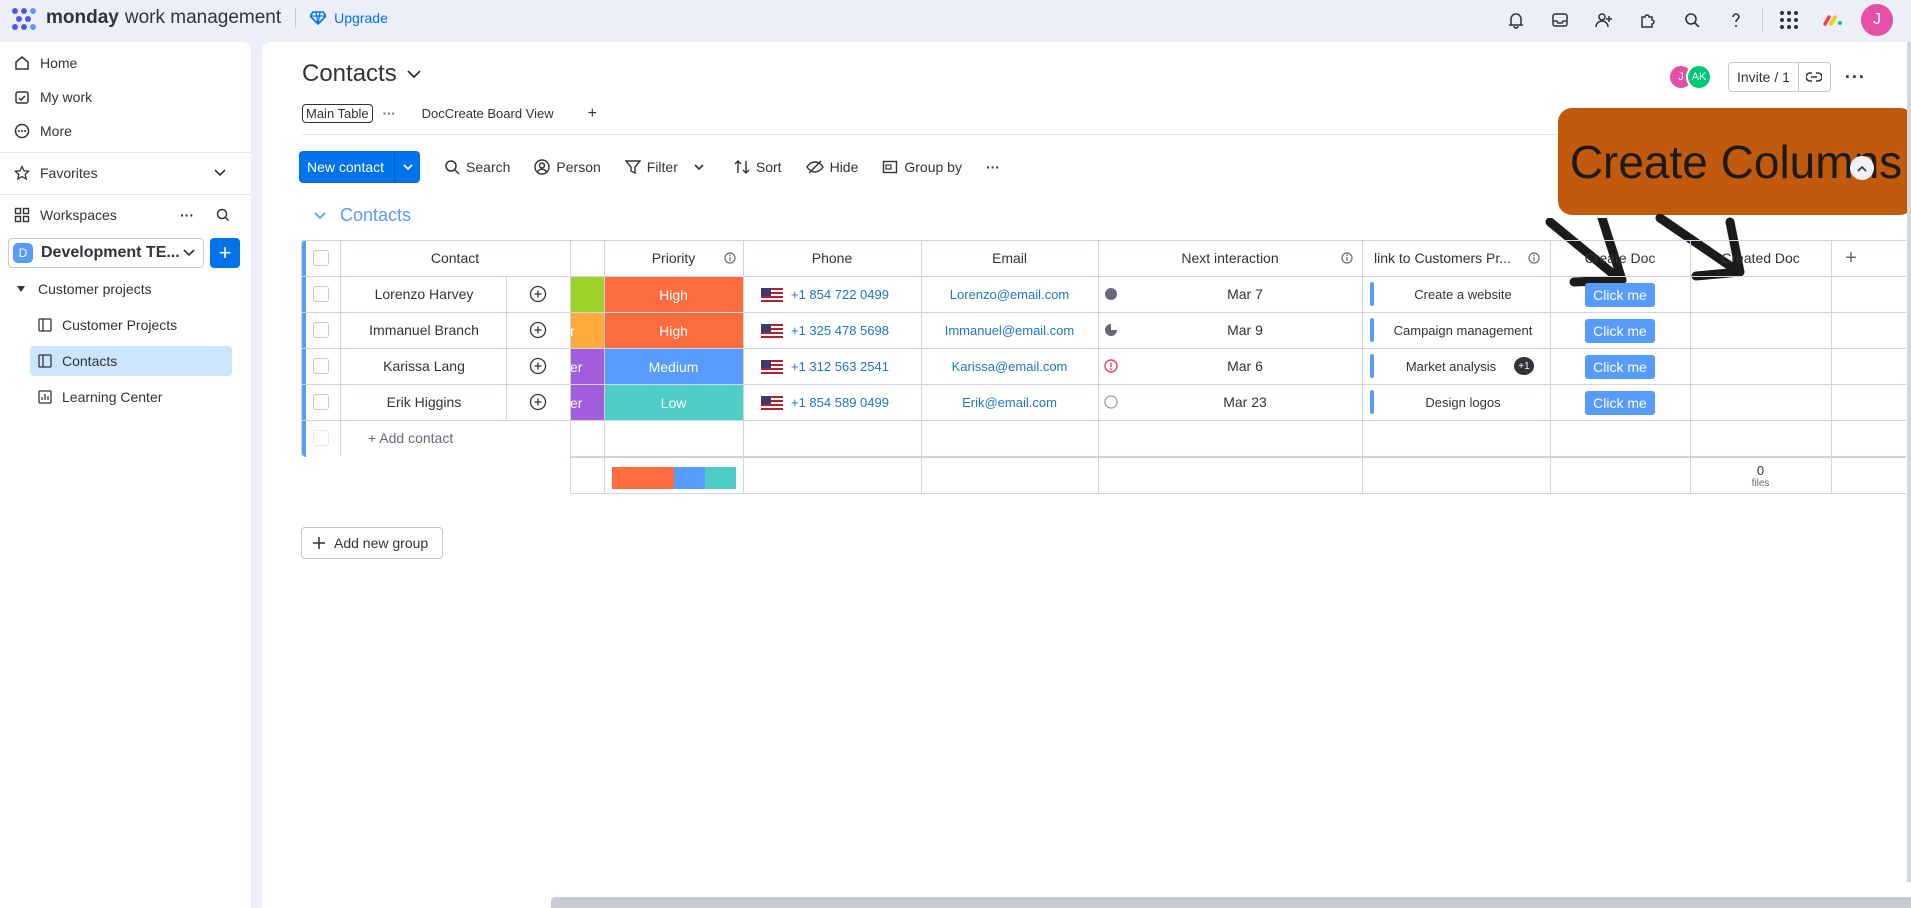  What do you see at coordinates (477, 167) in the screenshot?
I see `search-button: Search` at bounding box center [477, 167].